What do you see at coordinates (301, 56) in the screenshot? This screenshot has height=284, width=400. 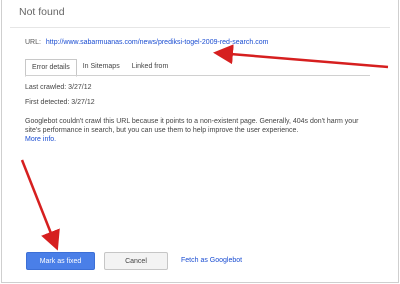 I see `arrow-to-url-icon` at bounding box center [301, 56].